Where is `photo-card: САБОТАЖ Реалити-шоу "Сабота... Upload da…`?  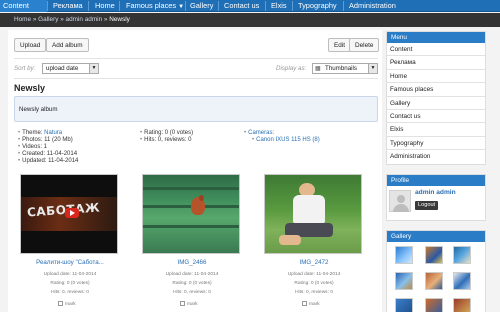 photo-card: САБОТАЖ Реалити-шоу "Сабота... Upload da… is located at coordinates (70, 240).